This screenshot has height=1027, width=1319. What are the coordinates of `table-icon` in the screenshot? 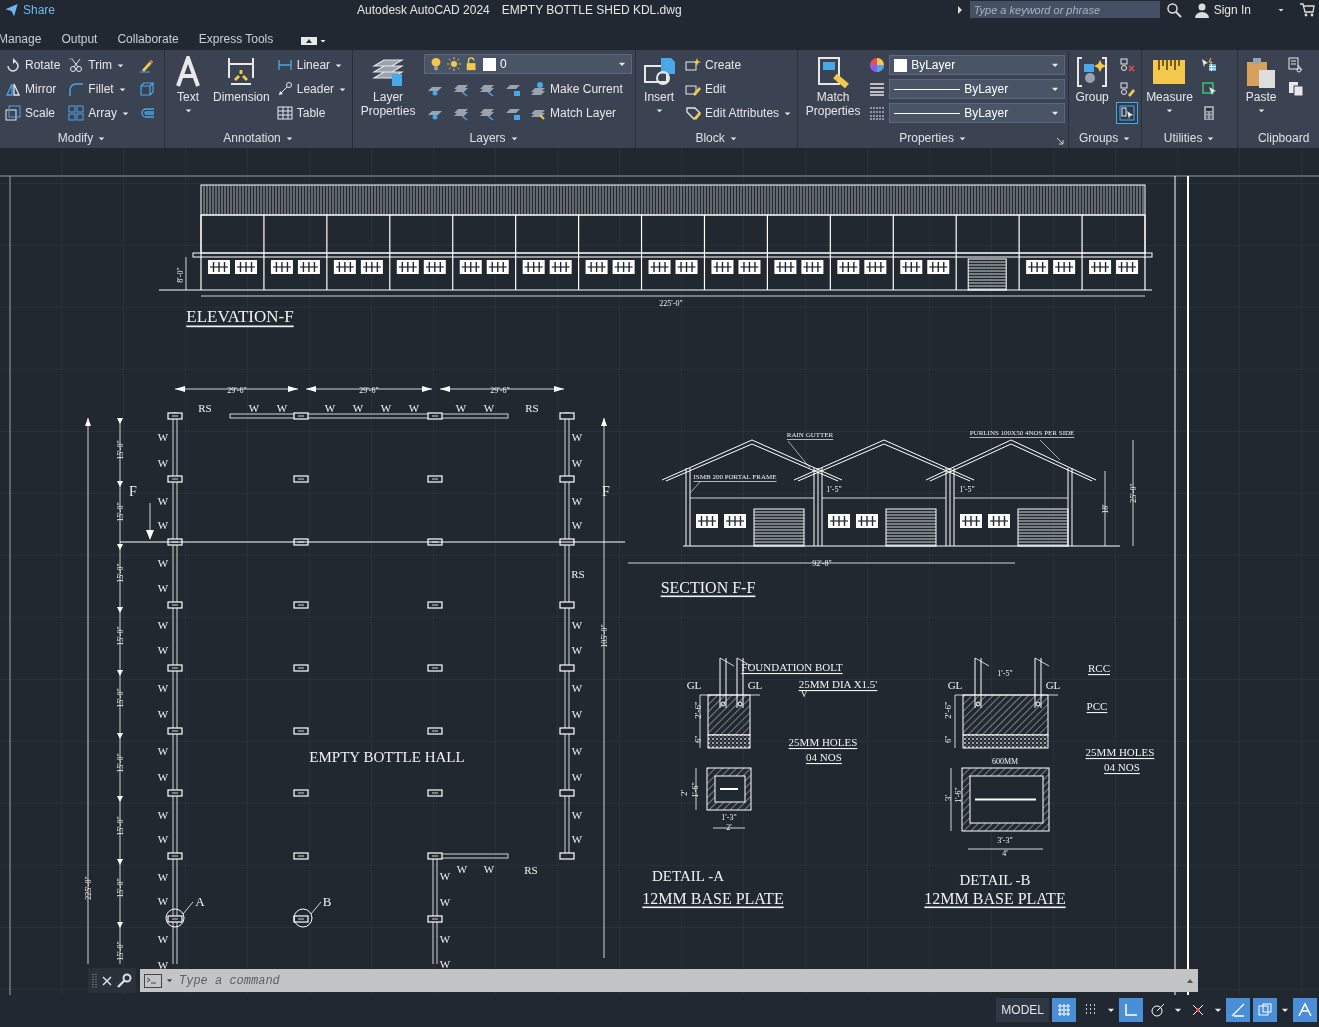 It's located at (284, 113).